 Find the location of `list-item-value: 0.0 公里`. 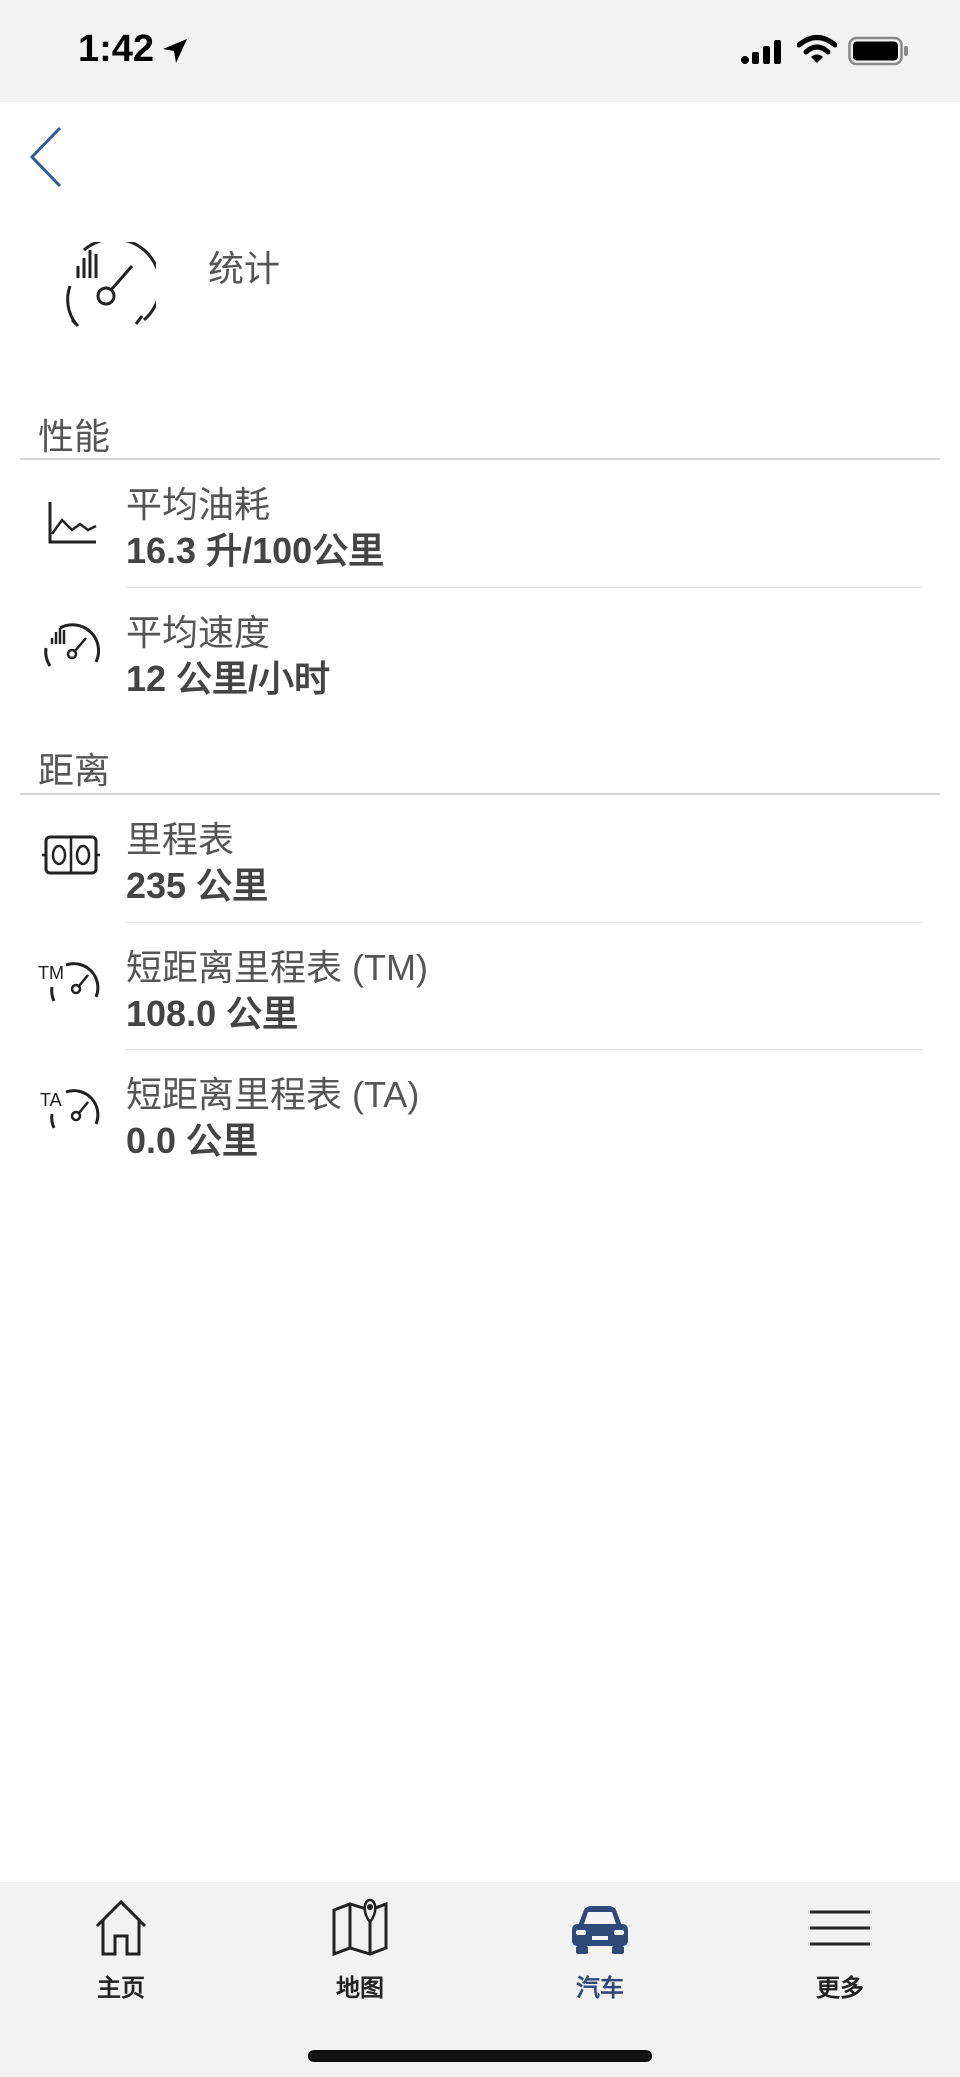

list-item-value: 0.0 公里 is located at coordinates (192, 1140).